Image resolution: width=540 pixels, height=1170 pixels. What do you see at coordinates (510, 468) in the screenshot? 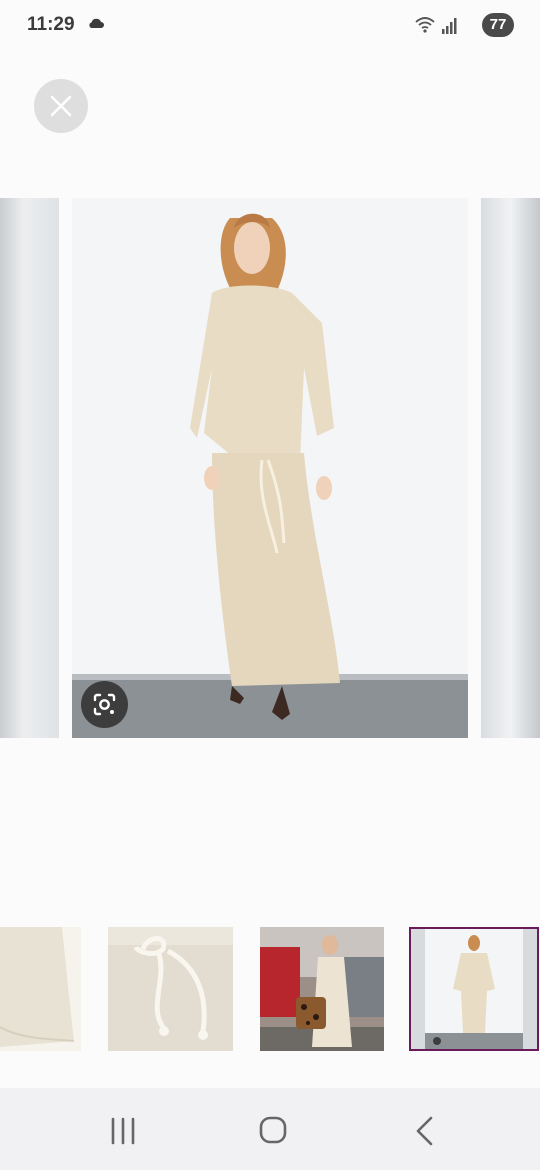
I see `next-image-peek` at bounding box center [510, 468].